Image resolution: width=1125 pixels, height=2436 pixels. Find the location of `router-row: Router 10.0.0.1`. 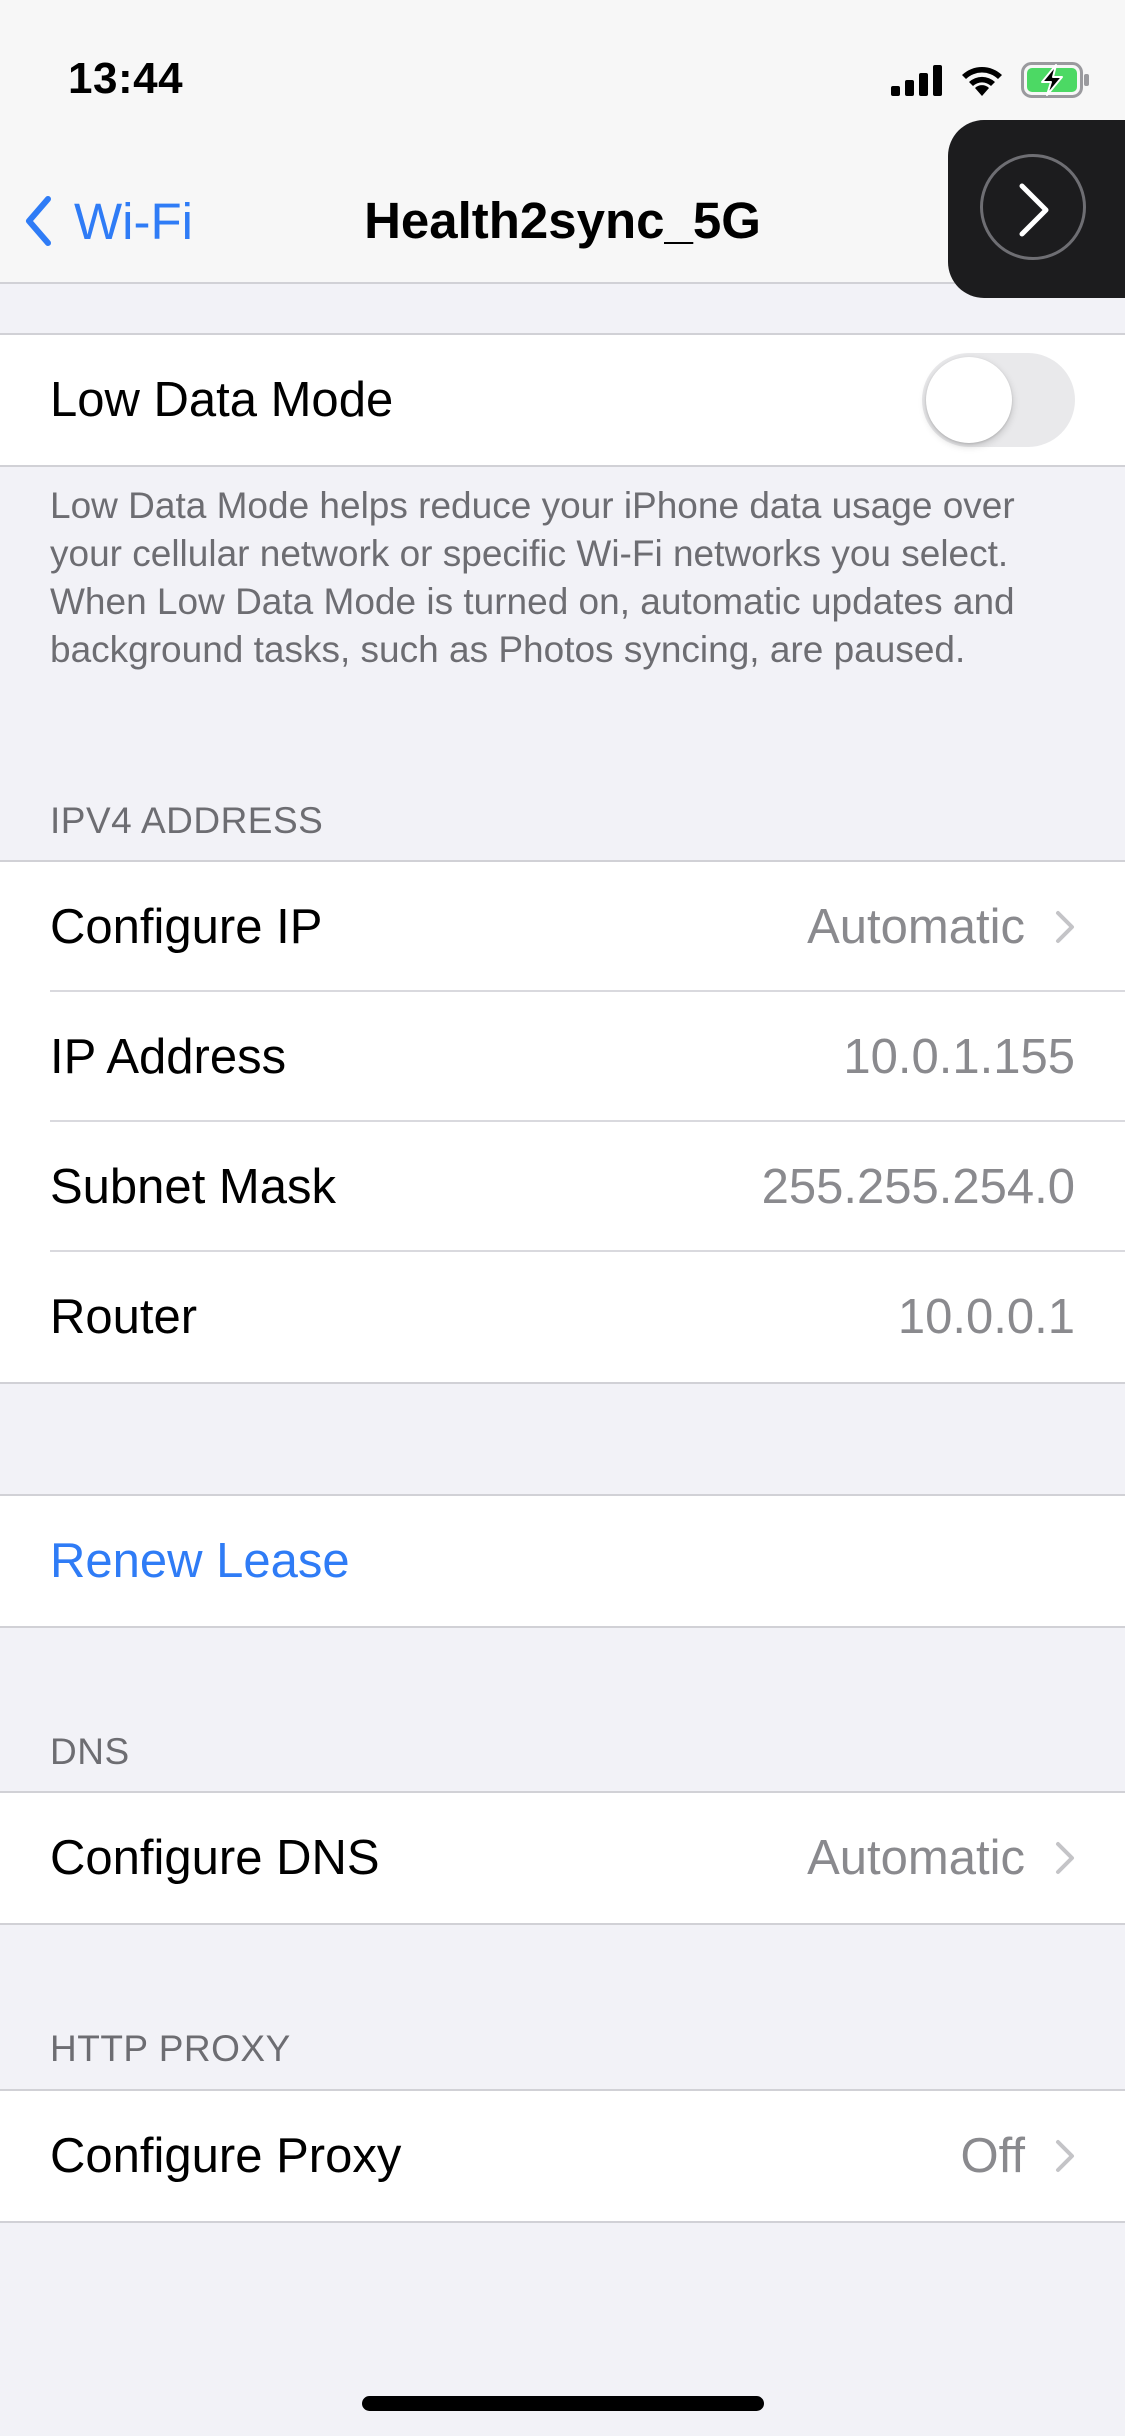

router-row: Router 10.0.0.1 is located at coordinates (562, 1316).